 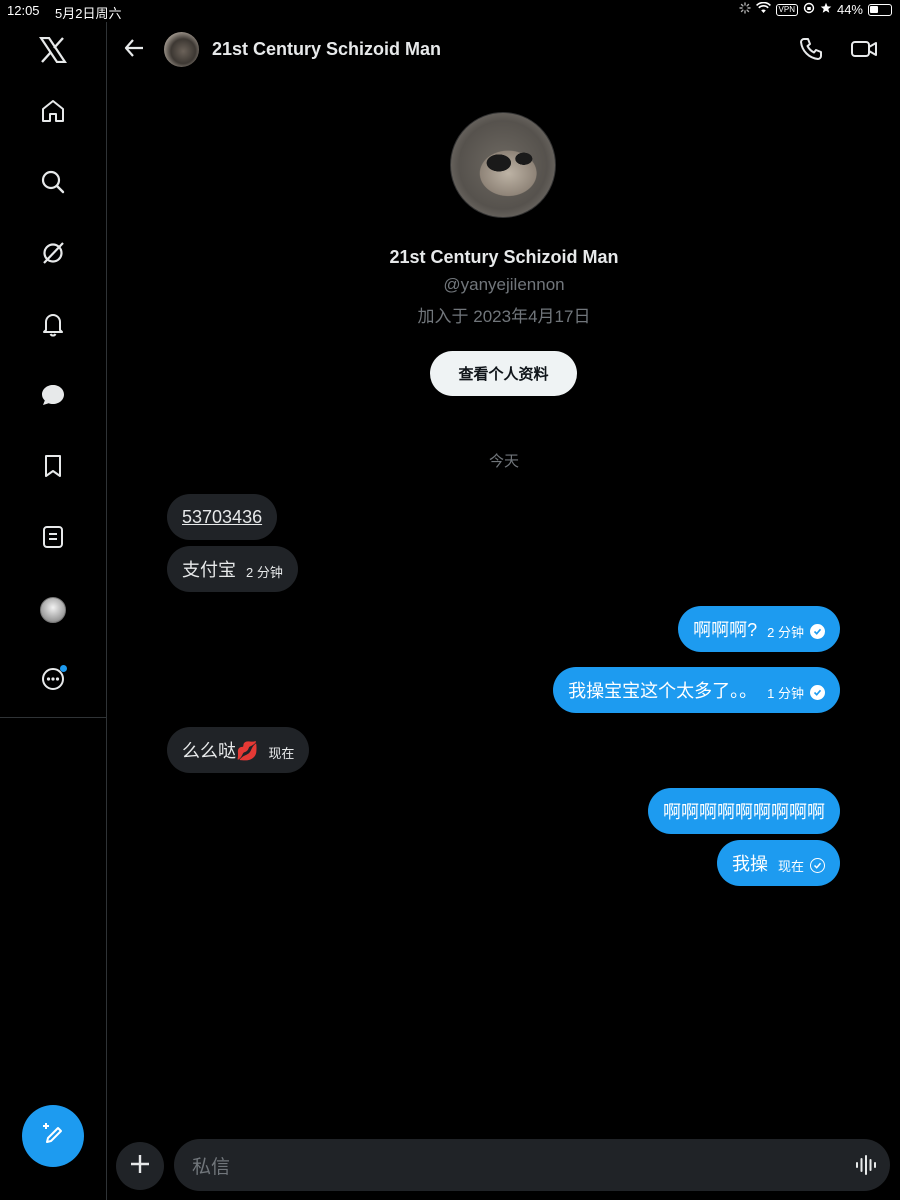 I want to click on sidebar-item-lists, so click(x=53, y=539).